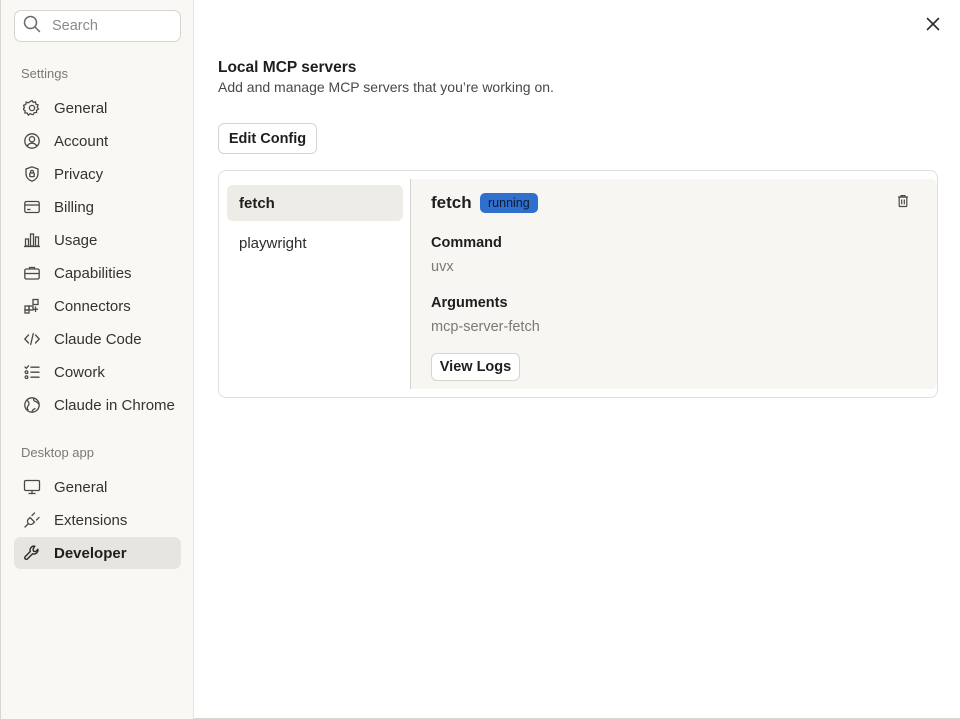 This screenshot has height=719, width=960. Describe the element at coordinates (287, 67) in the screenshot. I see `page-title: Local MCP servers` at that location.